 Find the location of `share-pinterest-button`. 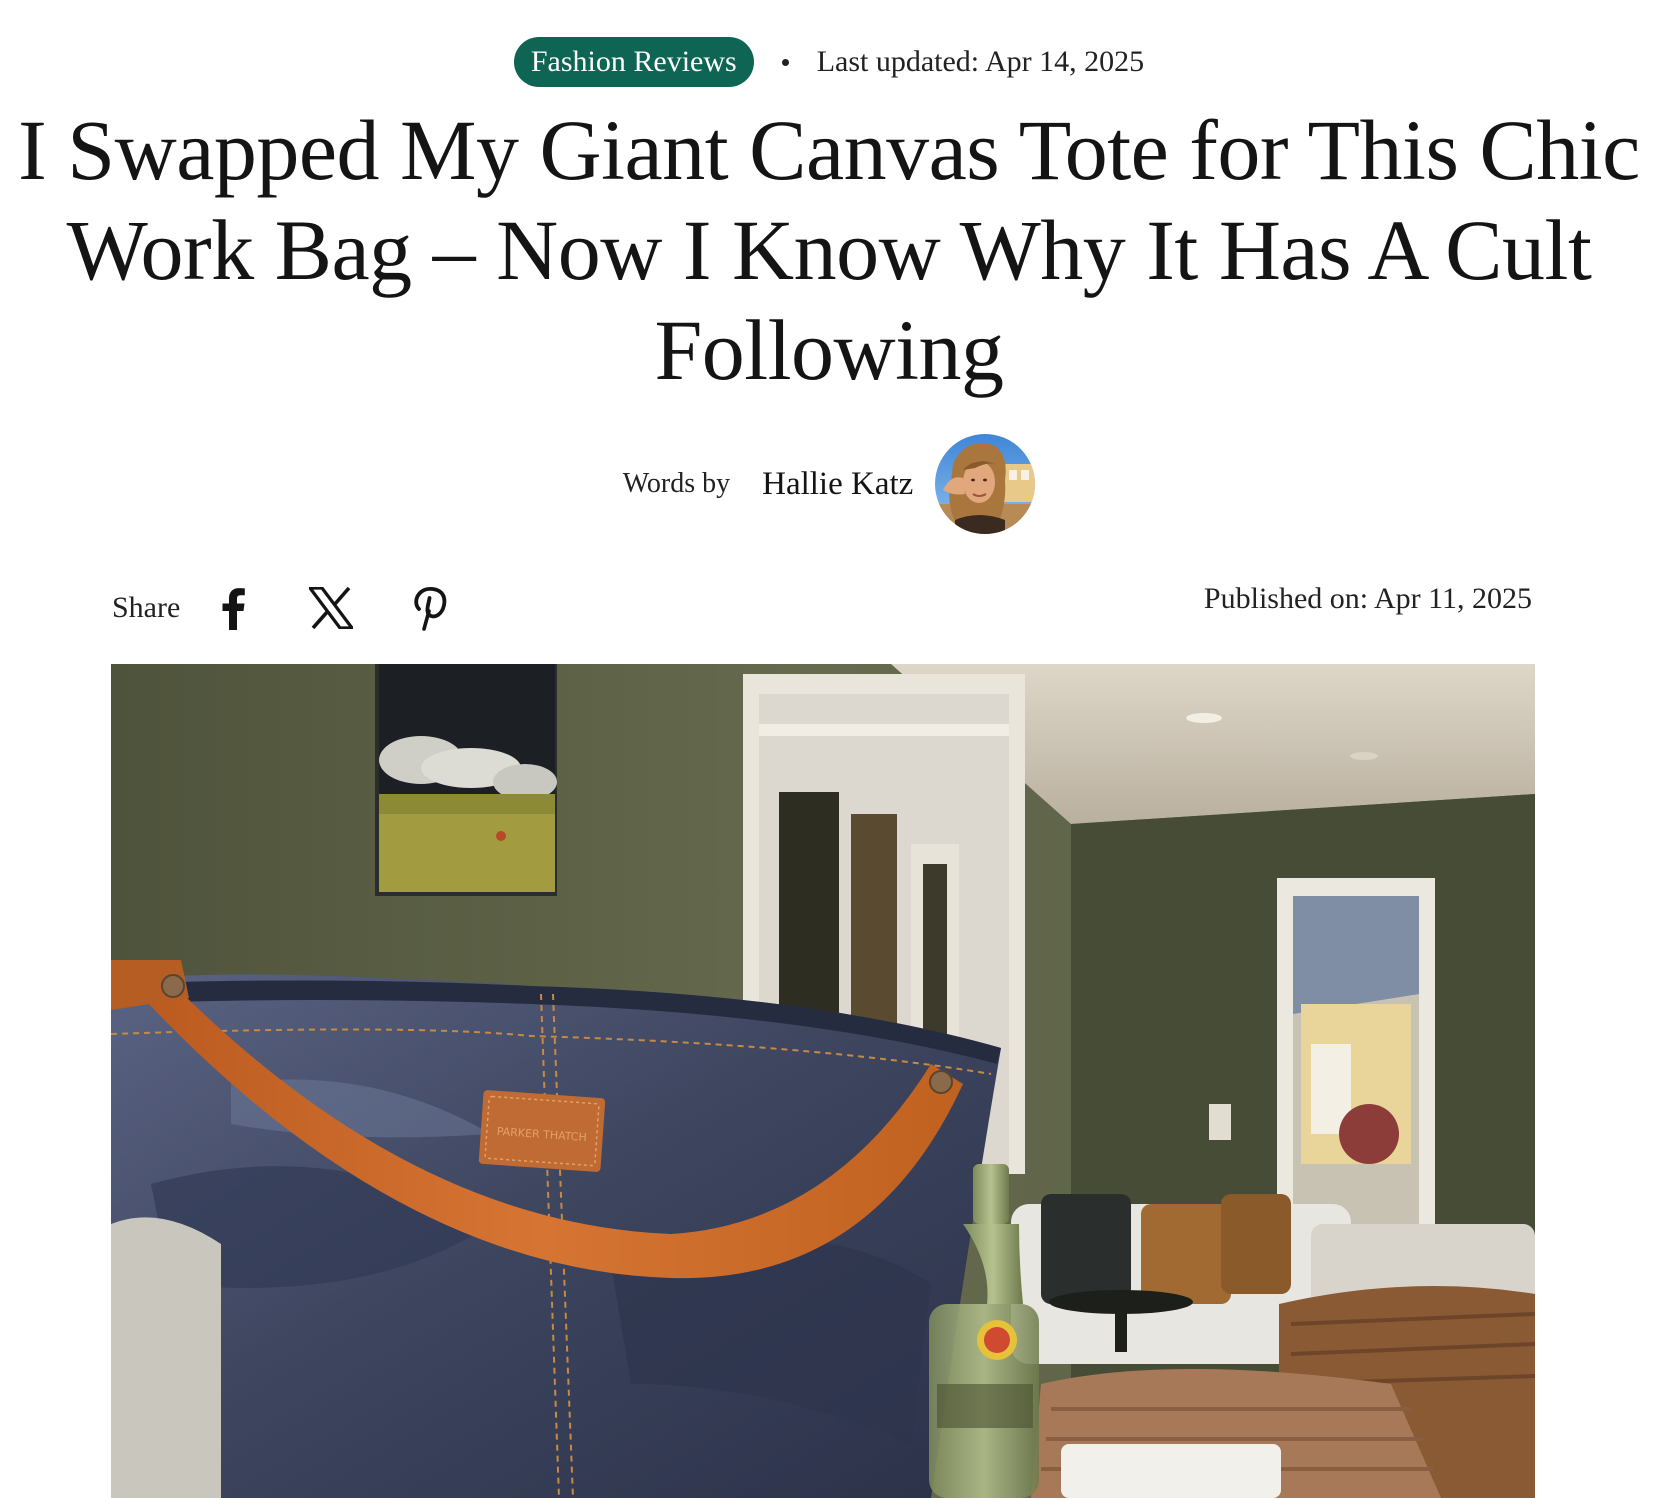

share-pinterest-button is located at coordinates (429, 608).